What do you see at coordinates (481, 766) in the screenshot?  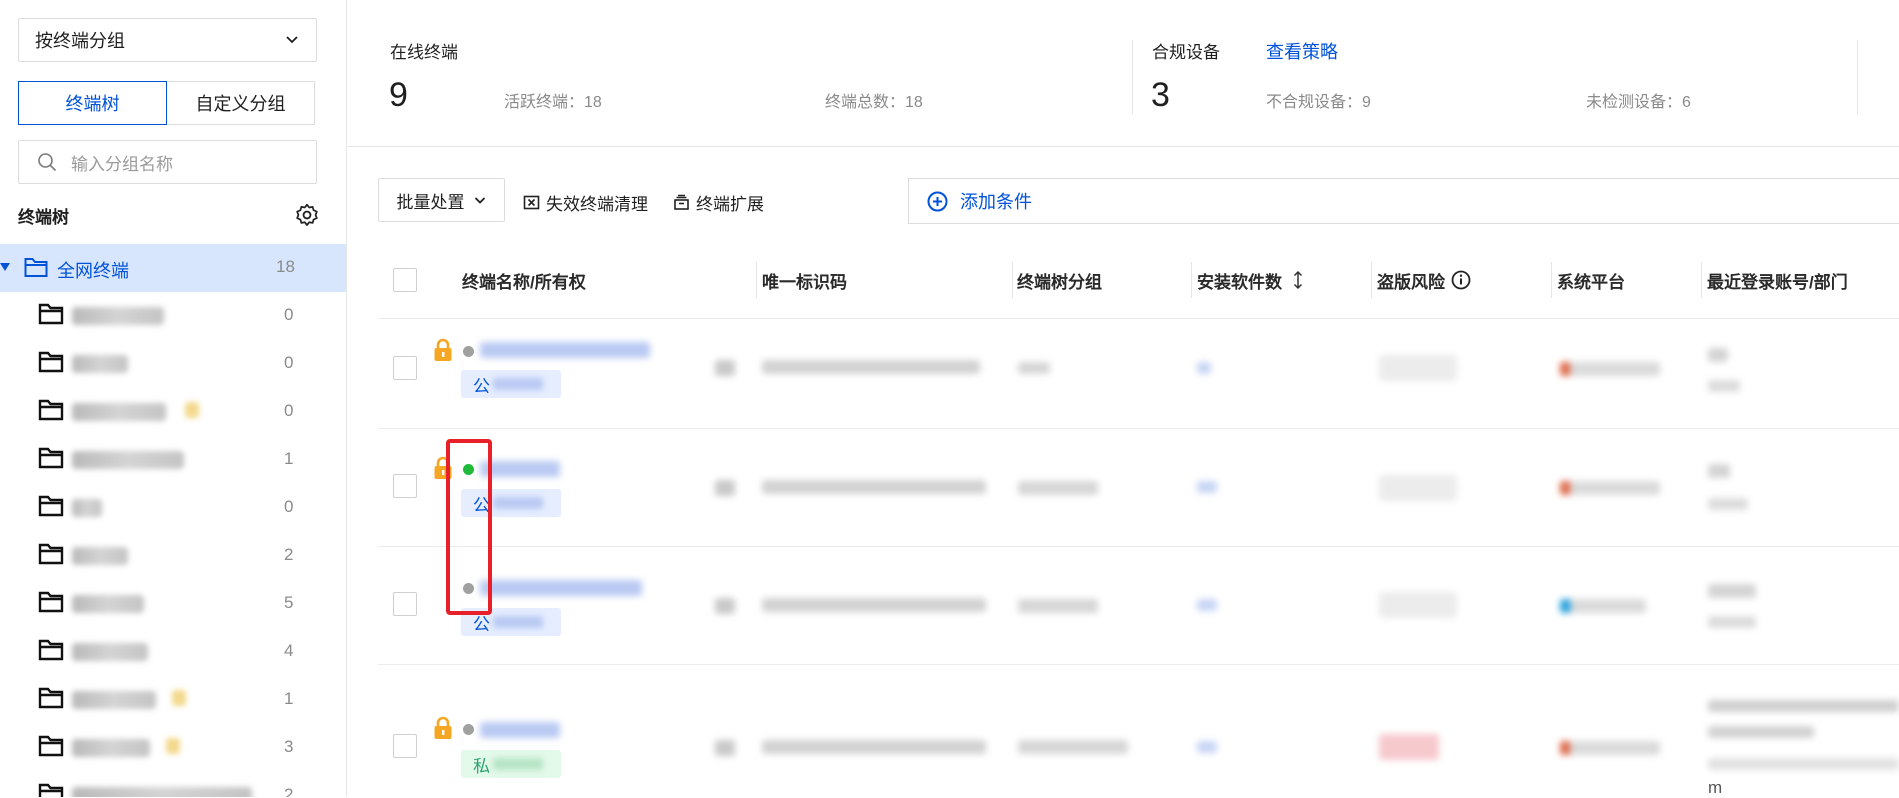 I see `owner-tag-text: 私` at bounding box center [481, 766].